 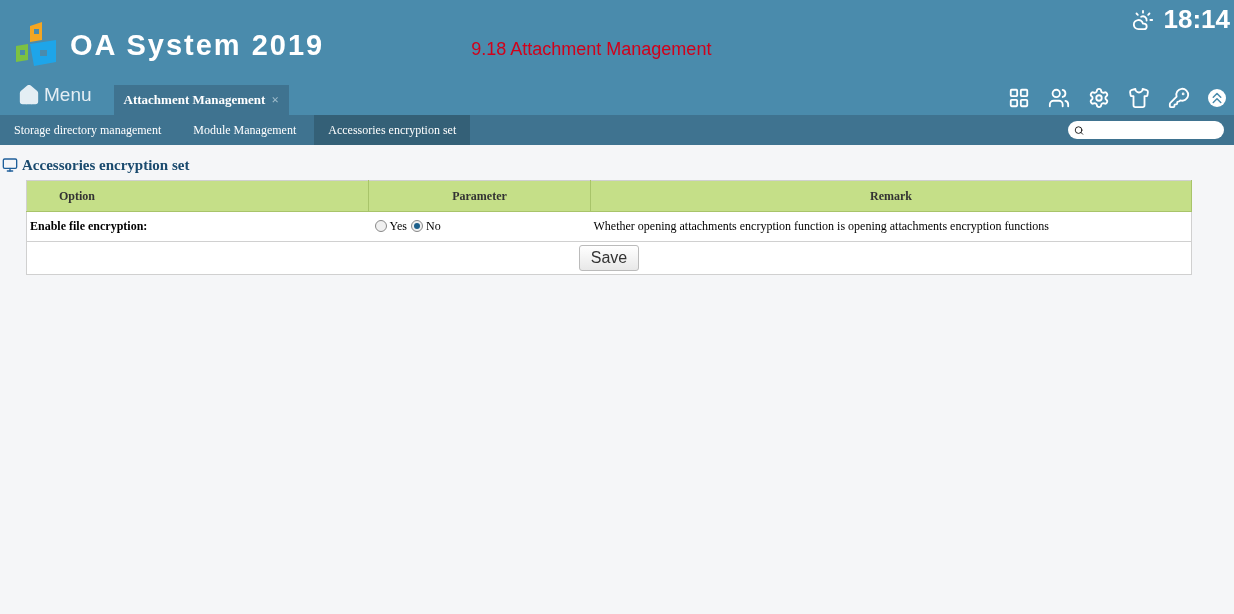 I want to click on column-header: Remark, so click(x=891, y=195).